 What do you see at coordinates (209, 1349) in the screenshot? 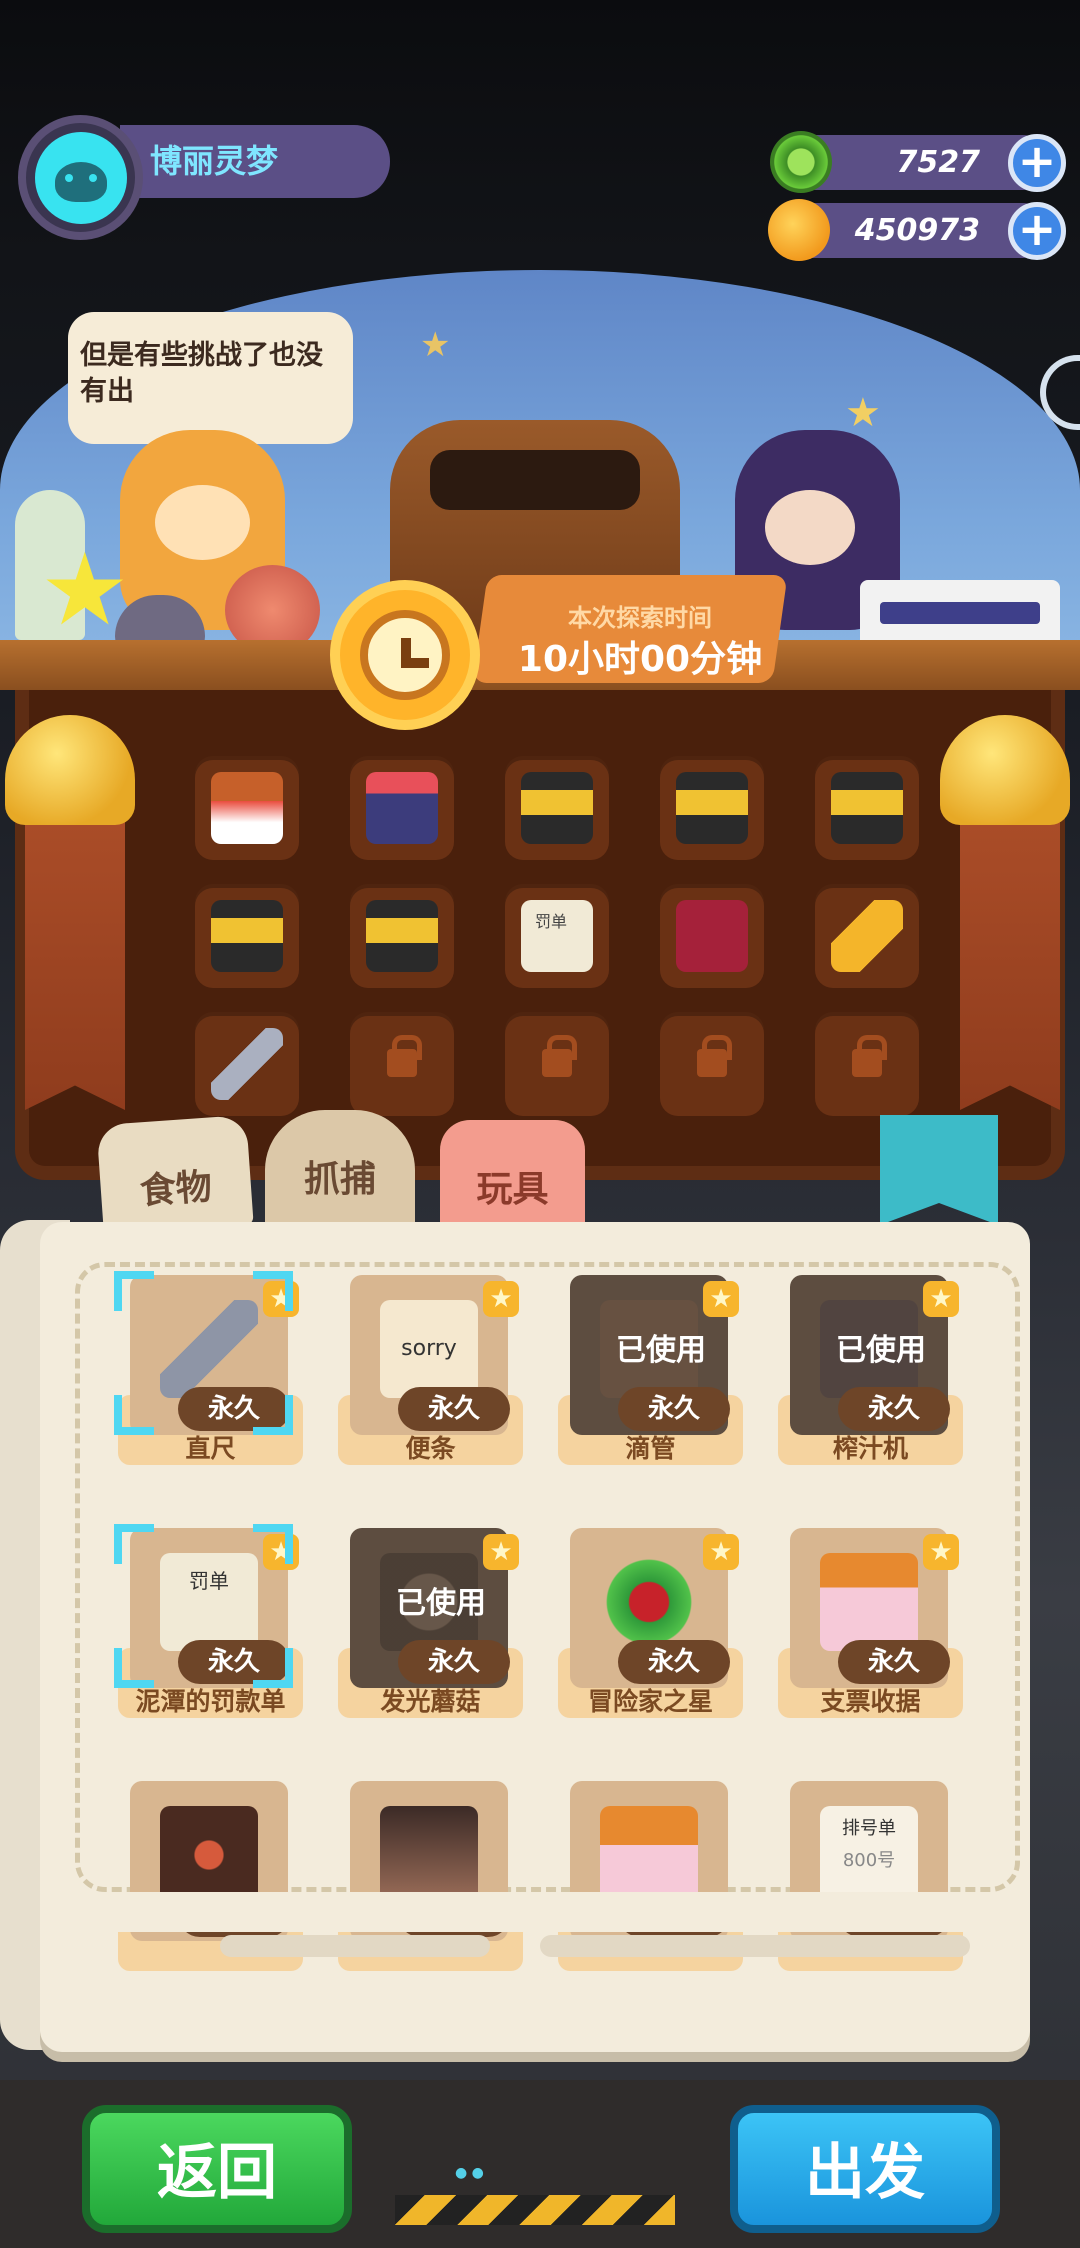
I see `ruler-icon` at bounding box center [209, 1349].